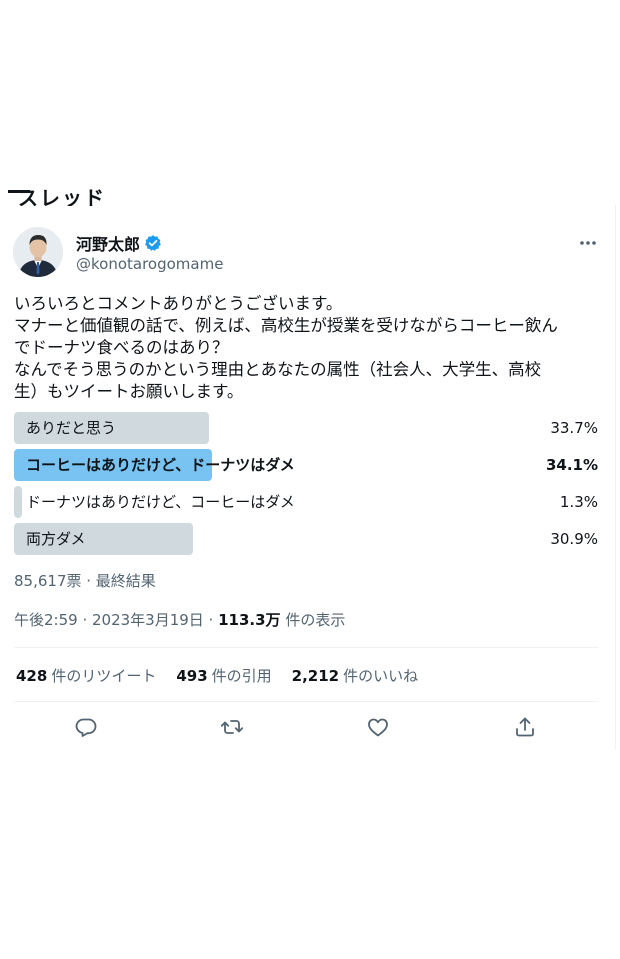 This screenshot has height=959, width=620. What do you see at coordinates (378, 727) in the screenshot?
I see `like-icon` at bounding box center [378, 727].